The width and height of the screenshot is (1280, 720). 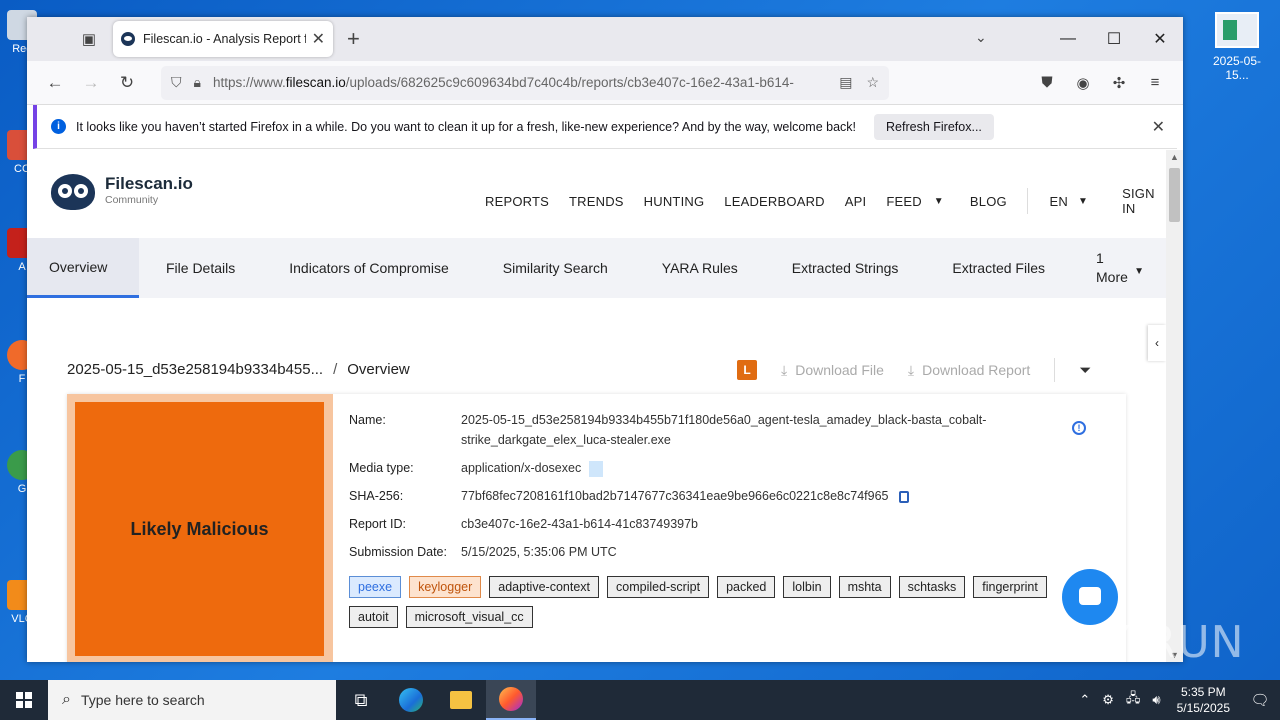 What do you see at coordinates (1084, 700) in the screenshot?
I see `chevron-up-icon: ⌃` at bounding box center [1084, 700].